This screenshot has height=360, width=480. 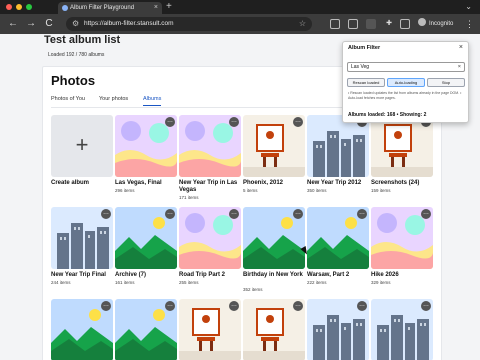 I want to click on side-panel-icon, so click(x=405, y=24).